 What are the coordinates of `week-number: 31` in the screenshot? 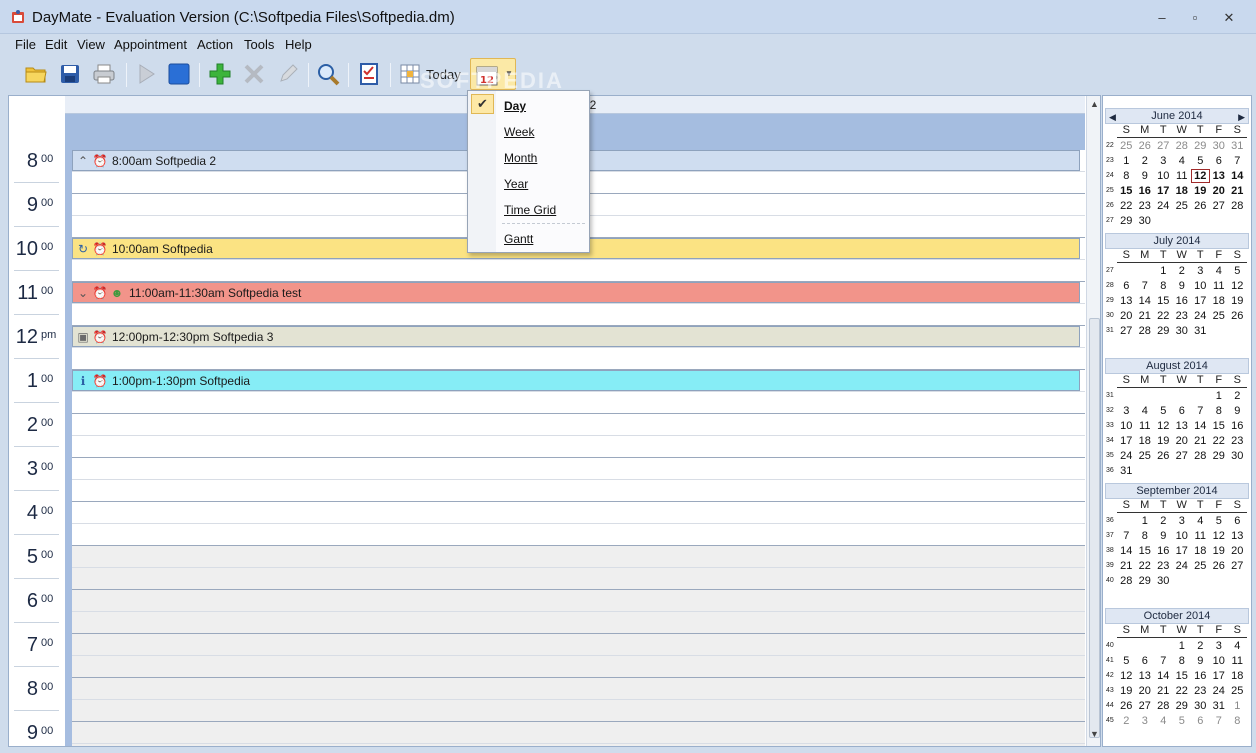 It's located at (1111, 395).